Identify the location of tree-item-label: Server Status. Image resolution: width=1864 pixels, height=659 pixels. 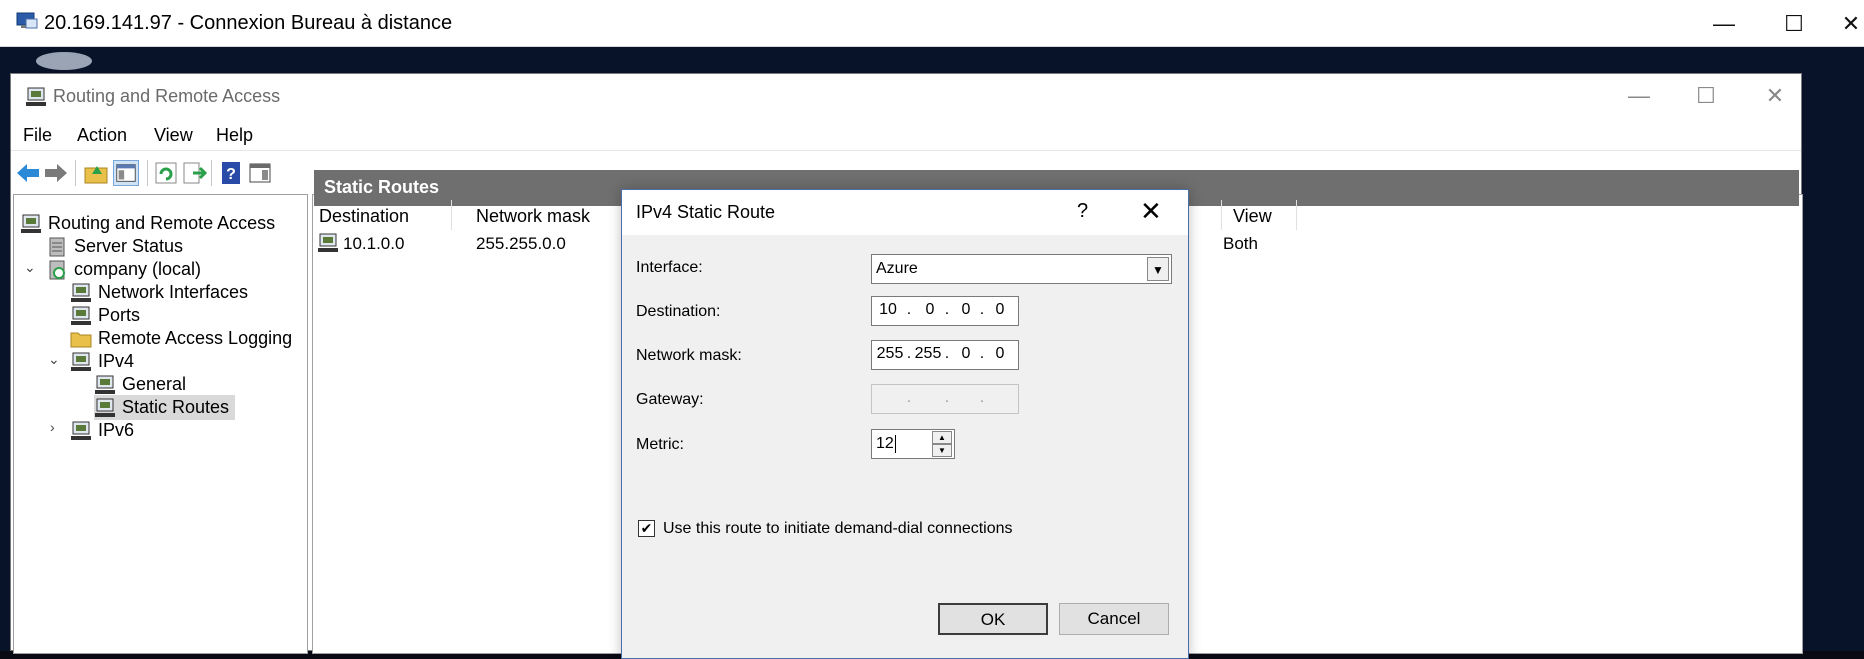
(129, 246).